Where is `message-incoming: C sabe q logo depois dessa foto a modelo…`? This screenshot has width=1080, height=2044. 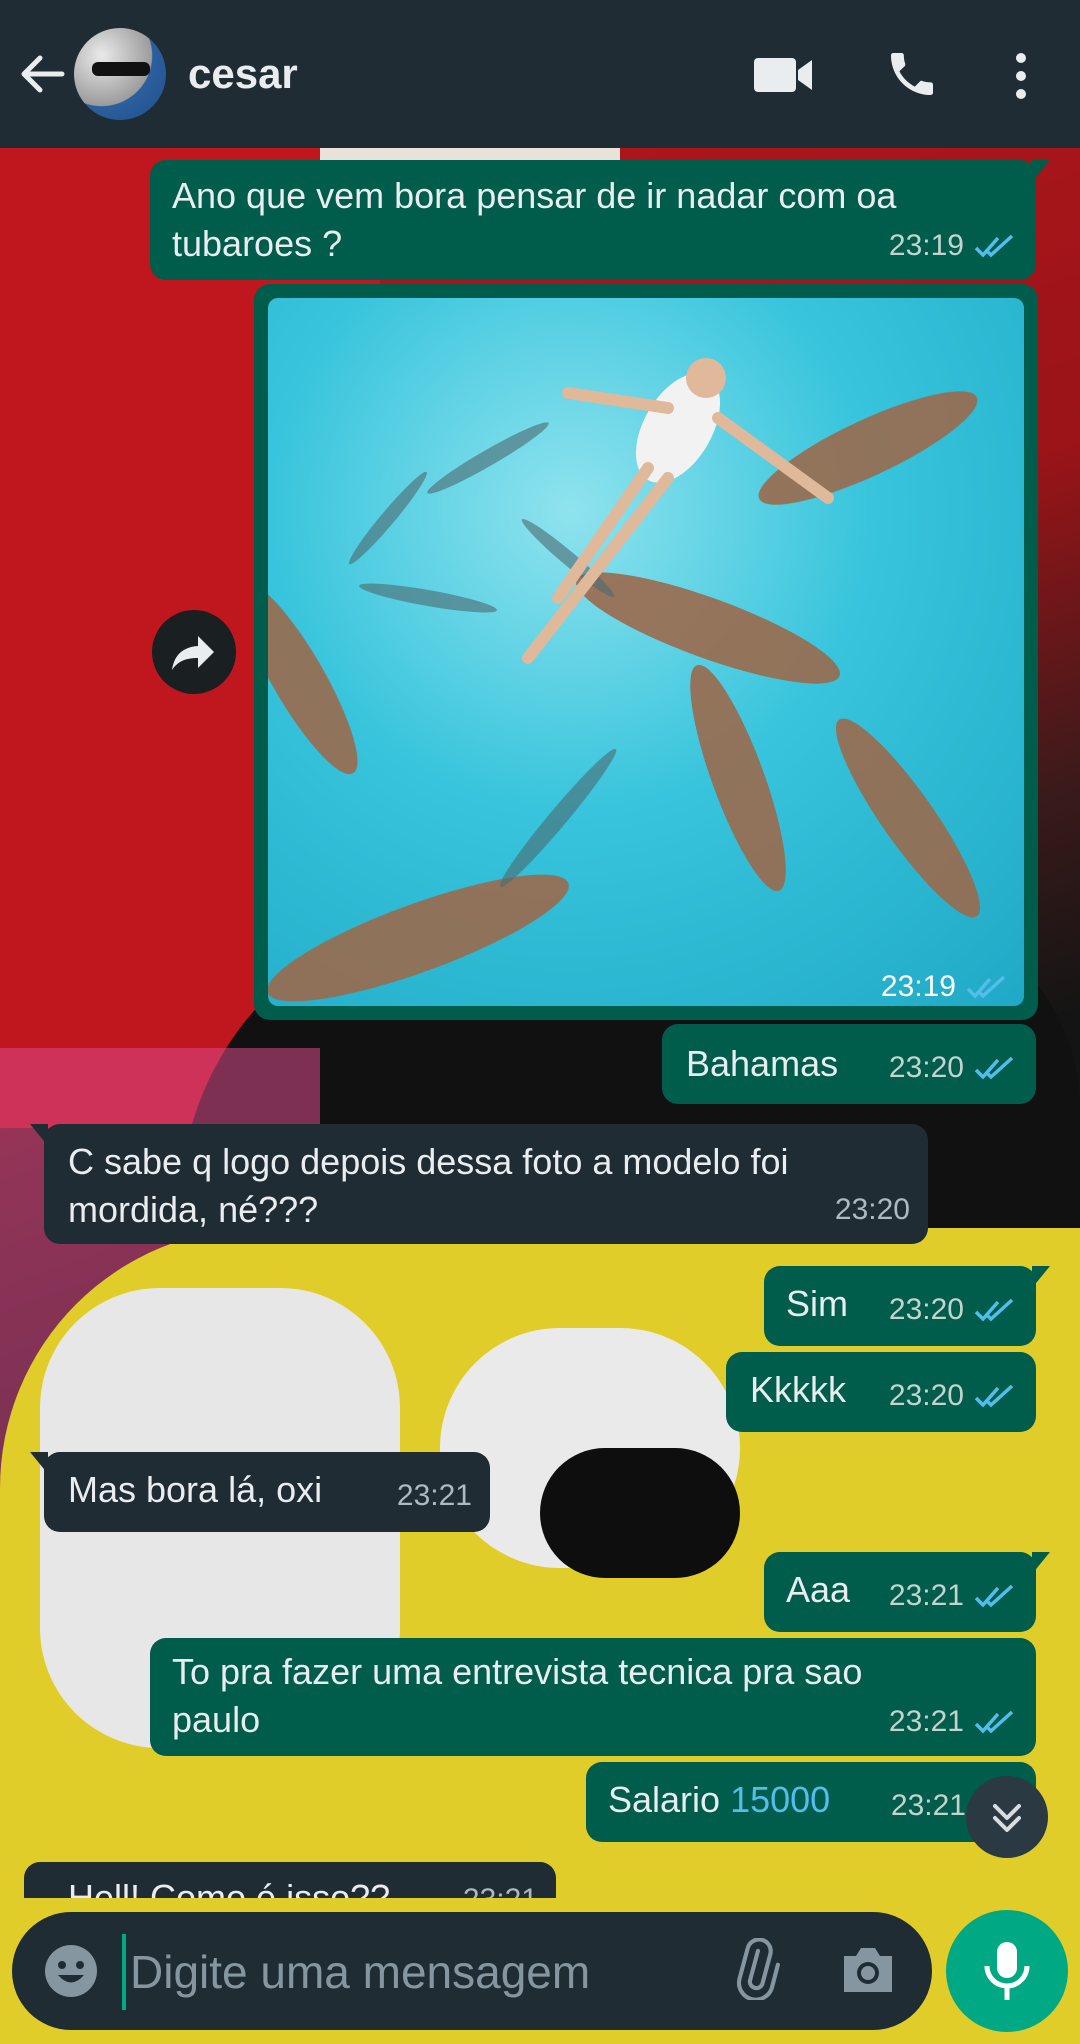 message-incoming: C sabe q logo depois dessa foto a modelo… is located at coordinates (479, 1184).